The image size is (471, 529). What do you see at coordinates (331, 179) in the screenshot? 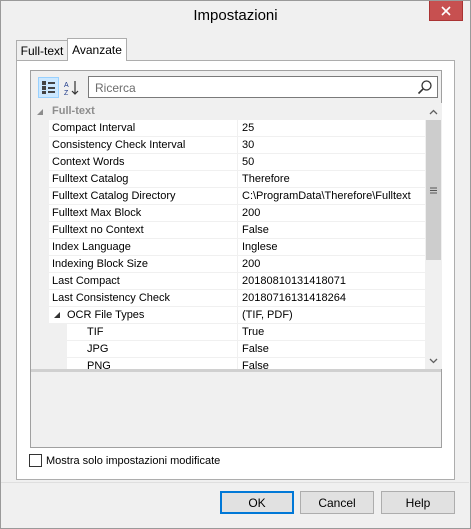
I see `property-value: Therefore` at bounding box center [331, 179].